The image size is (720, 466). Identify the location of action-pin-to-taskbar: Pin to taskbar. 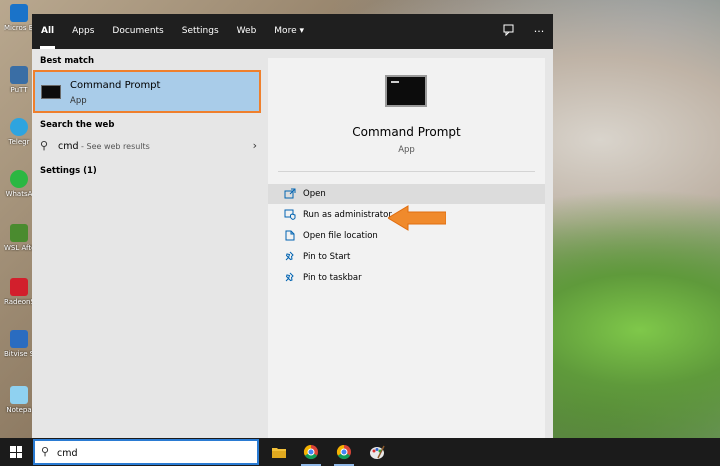
(406, 278).